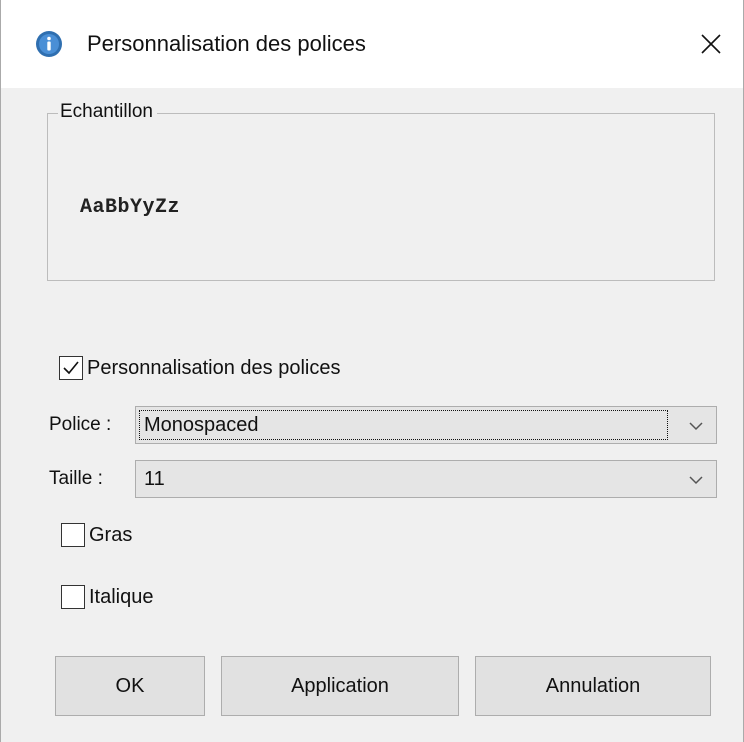  Describe the element at coordinates (130, 207) in the screenshot. I see `sample-preview-text: AaBbYyZz` at that location.